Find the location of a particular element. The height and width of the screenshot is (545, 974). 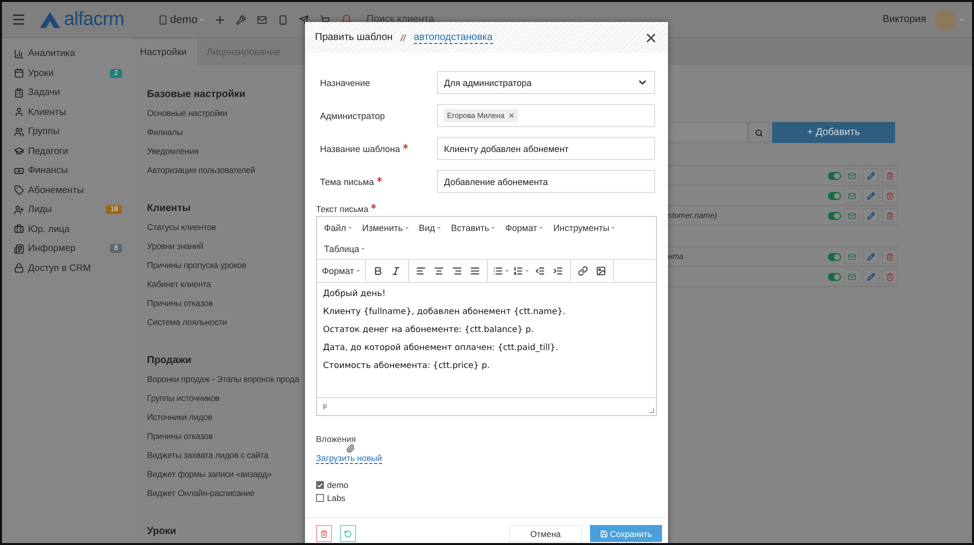

sidebar-label: Абонементы is located at coordinates (56, 190).